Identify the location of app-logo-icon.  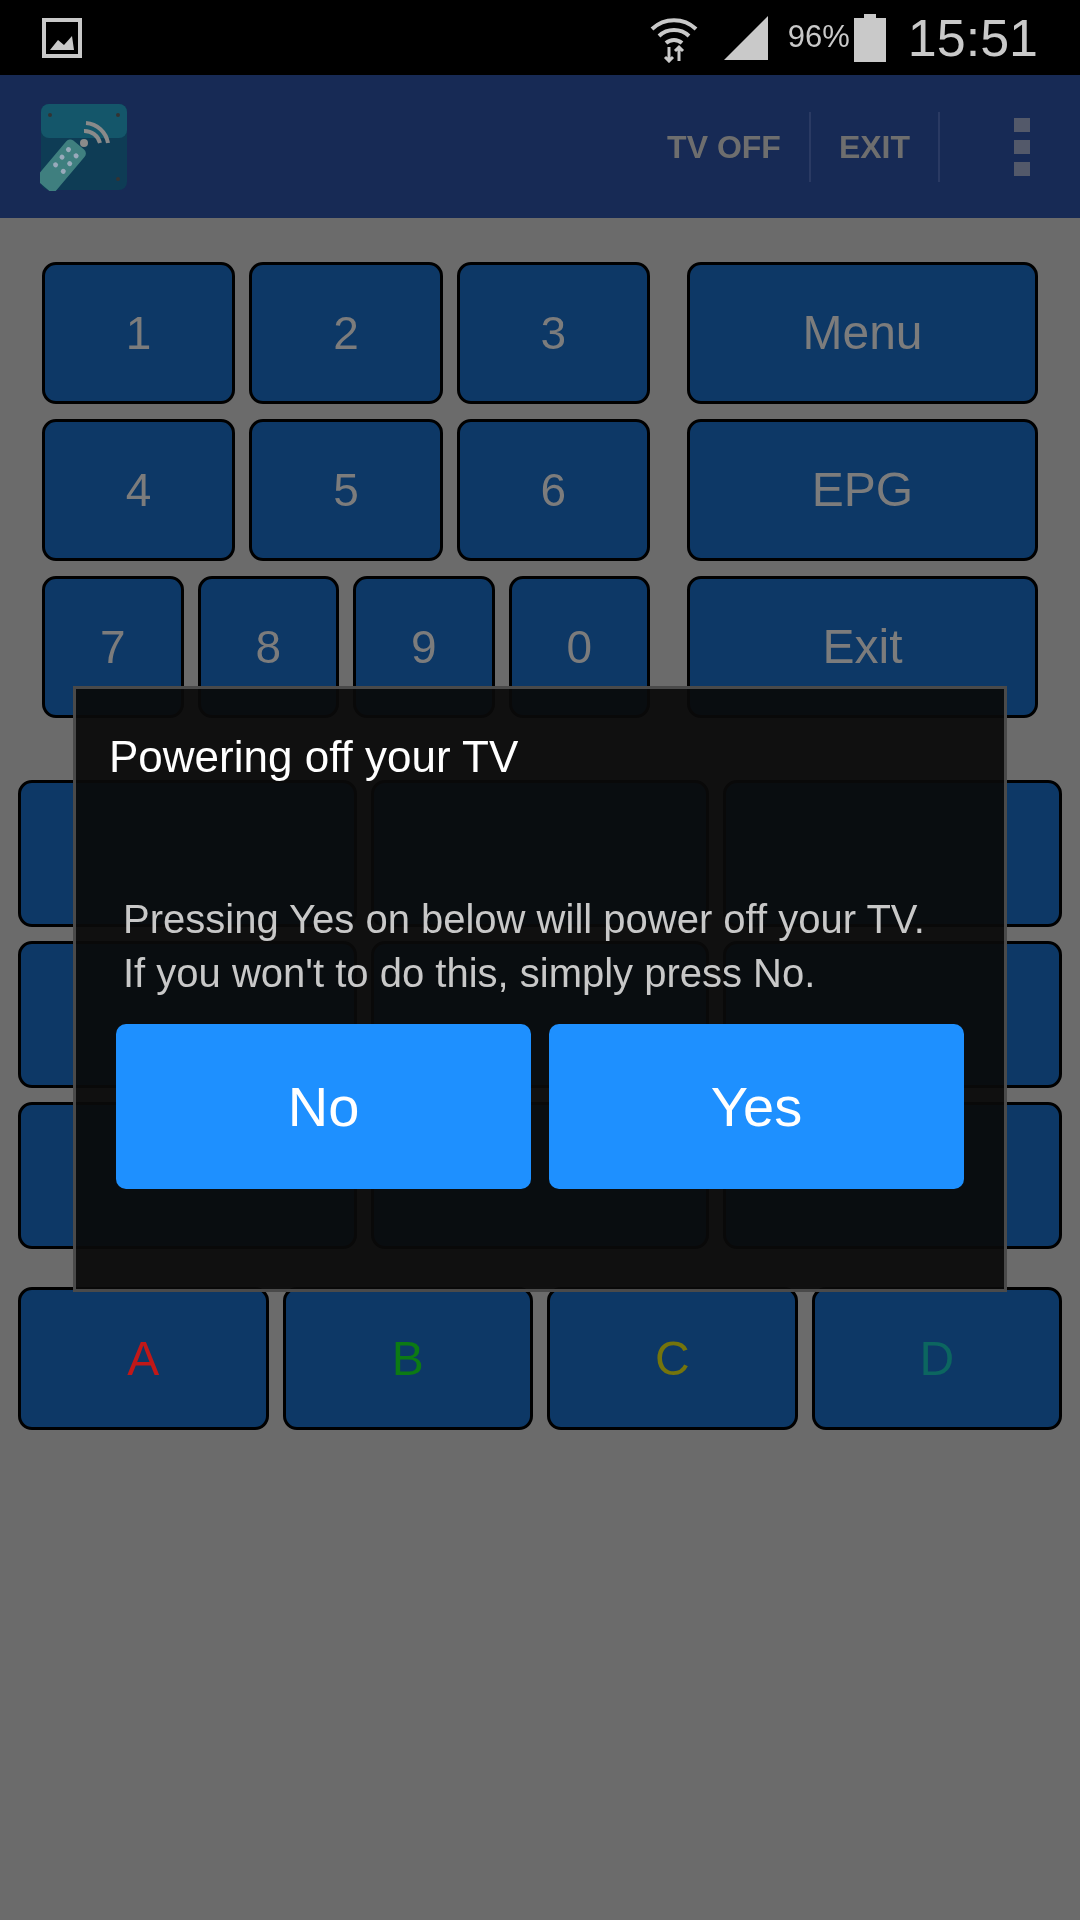
(84, 146).